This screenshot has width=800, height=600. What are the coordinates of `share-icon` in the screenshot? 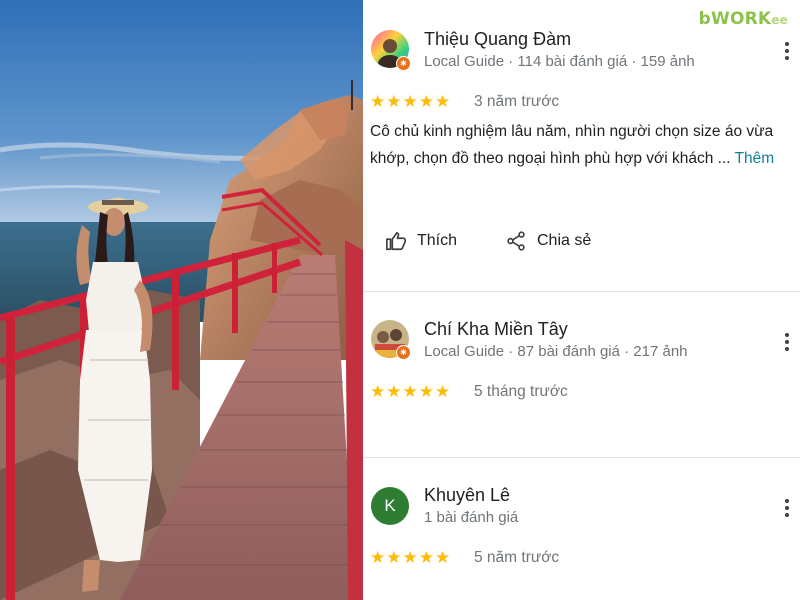 It's located at (516, 241).